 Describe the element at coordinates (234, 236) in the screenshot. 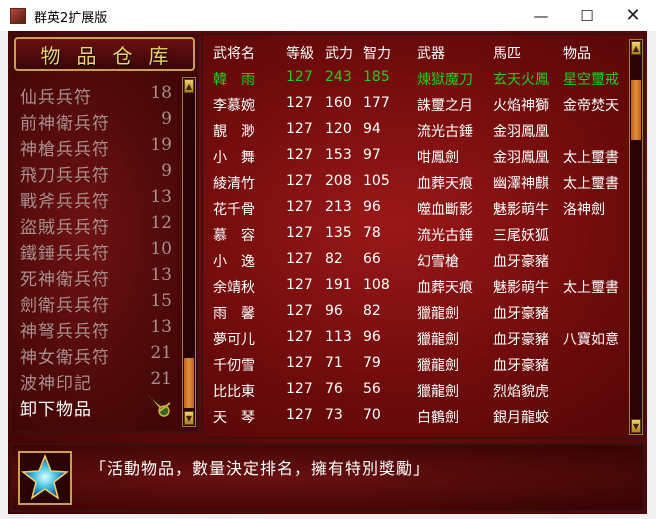

I see `cell-name: 慕 容` at that location.